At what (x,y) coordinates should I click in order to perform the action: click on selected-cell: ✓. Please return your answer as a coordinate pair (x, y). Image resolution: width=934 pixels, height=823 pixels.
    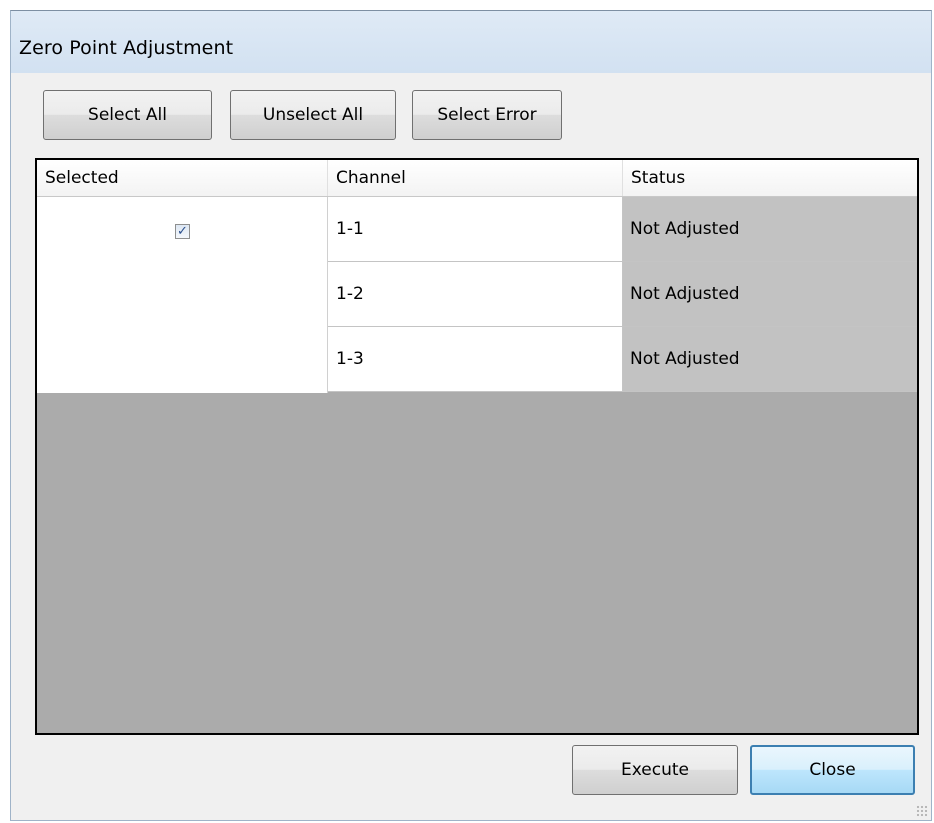
    Looking at the image, I should click on (182, 295).